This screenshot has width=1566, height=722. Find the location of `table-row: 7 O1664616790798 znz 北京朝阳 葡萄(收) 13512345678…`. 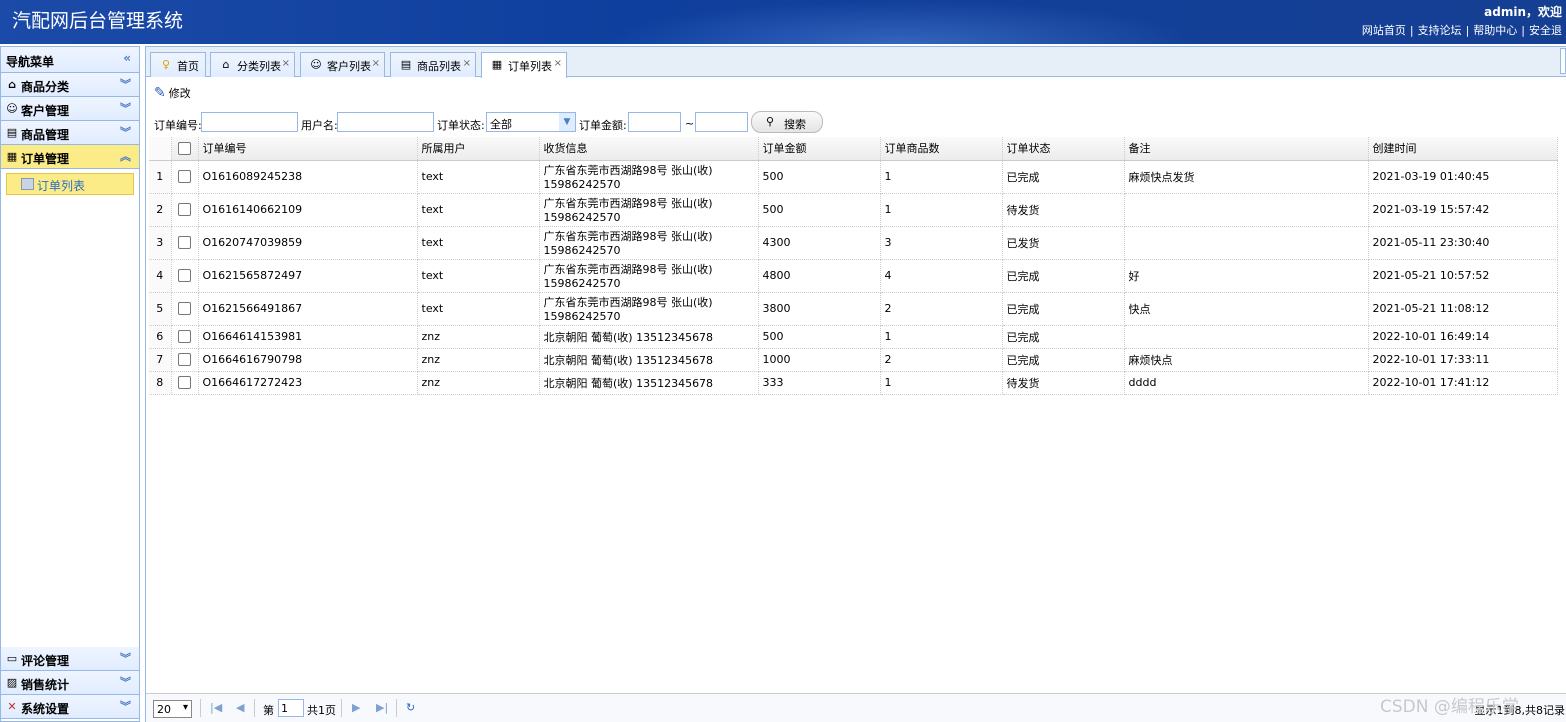

table-row: 7 O1664616790798 znz 北京朝阳 葡萄(收) 13512345678… is located at coordinates (853, 360).